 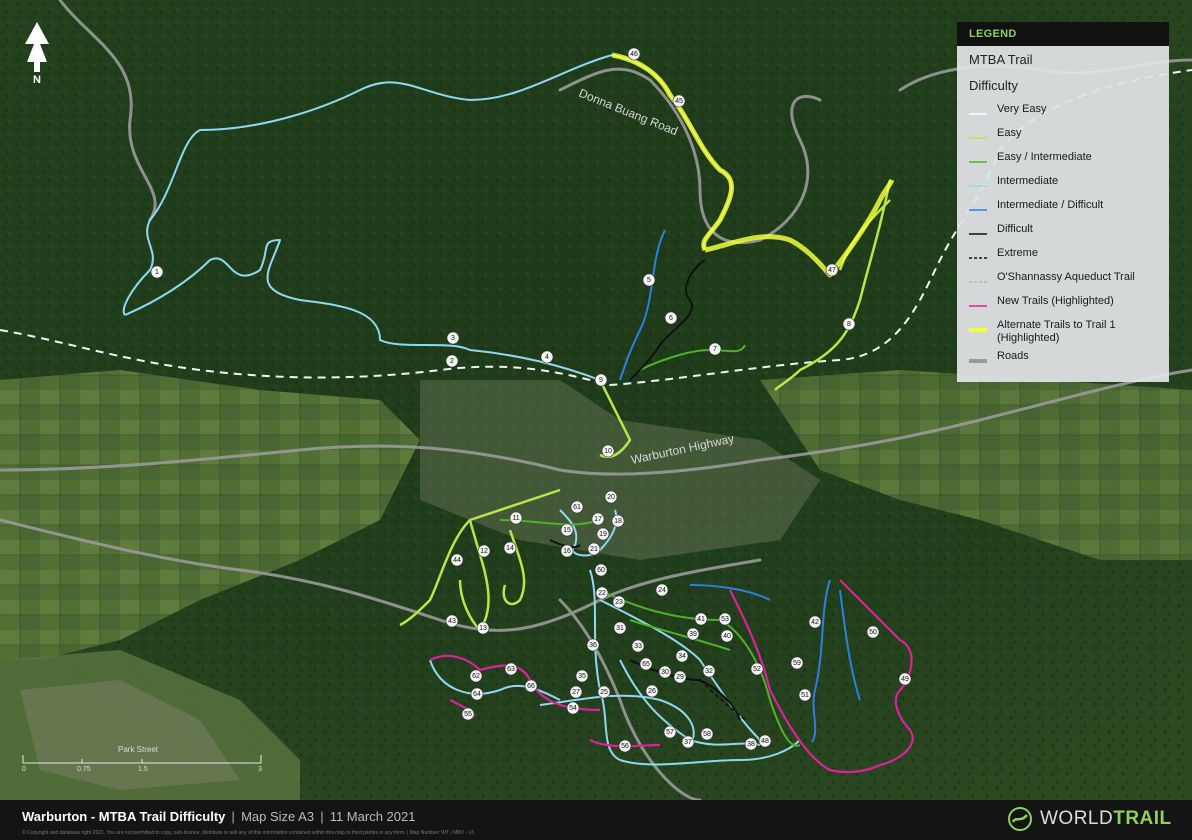 I want to click on trail-marker-label: 11, so click(x=515, y=518).